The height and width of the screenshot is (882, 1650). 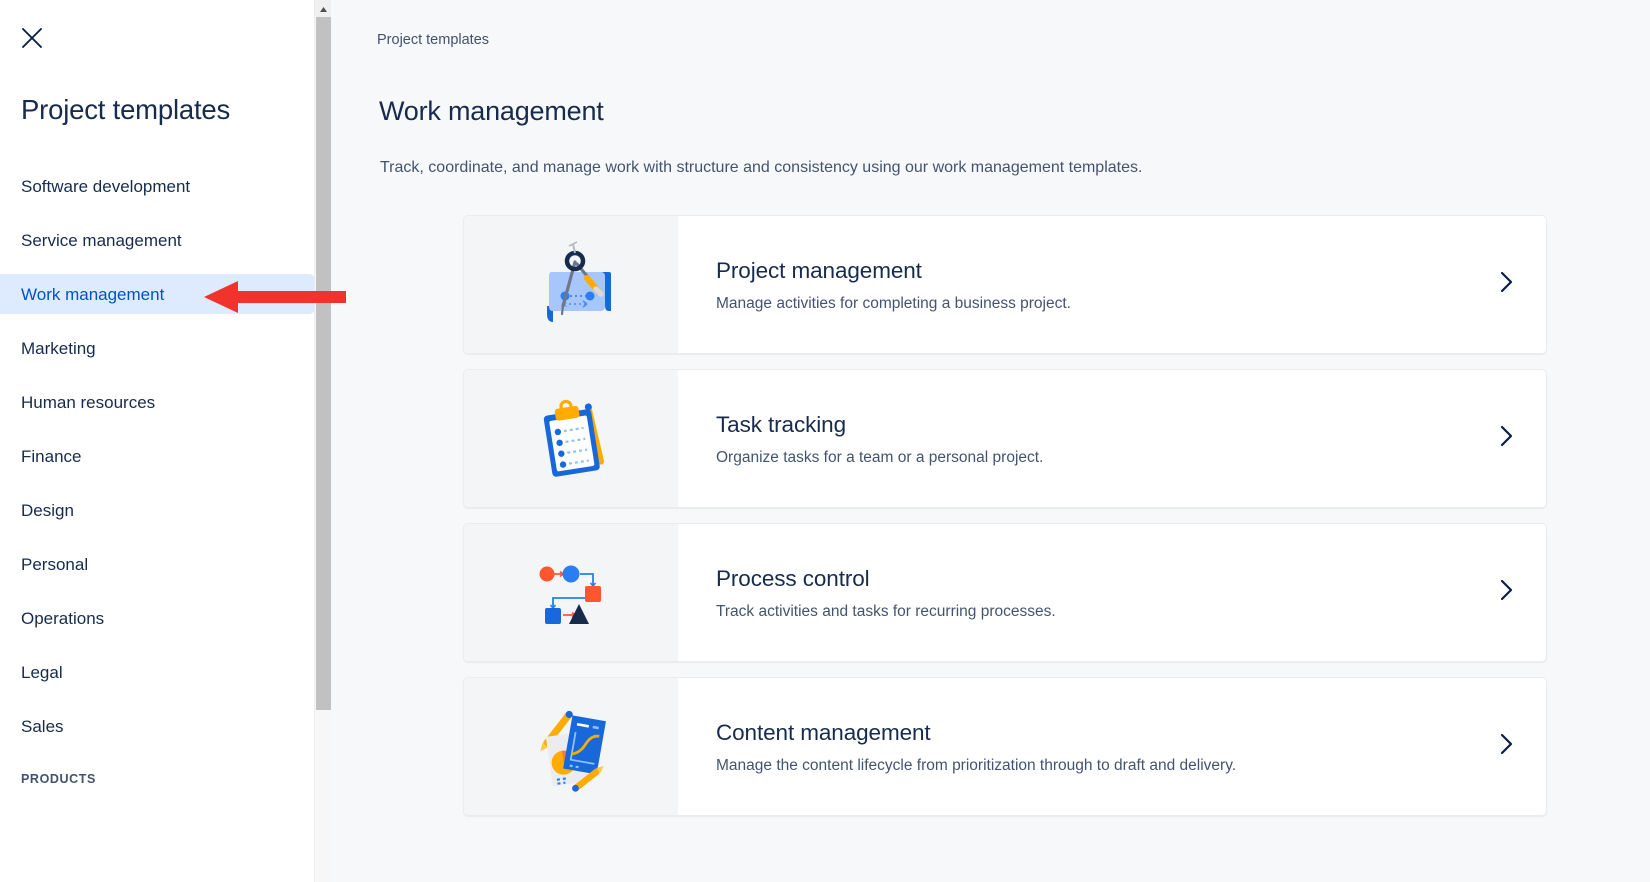 I want to click on sidebar-item-service-management: Service management, so click(x=157, y=240).